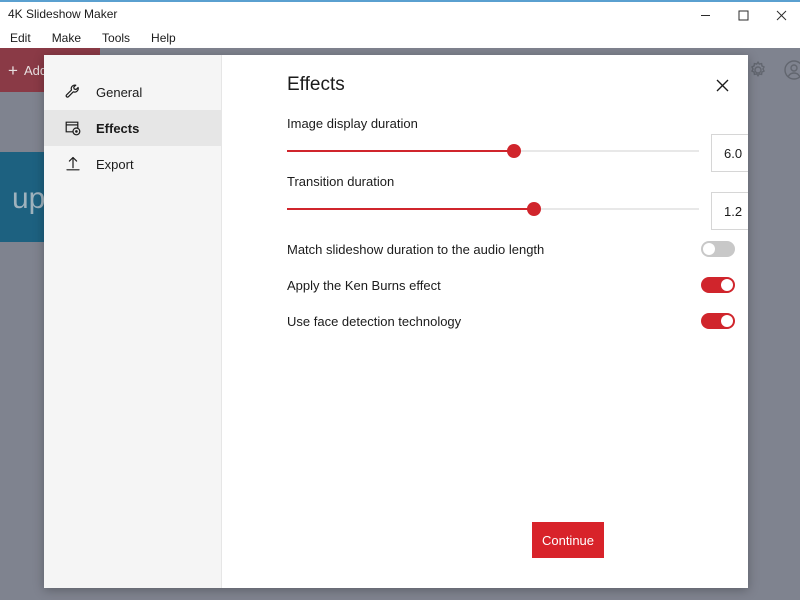 Image resolution: width=800 pixels, height=600 pixels. I want to click on setting-image-display-duration: Image display duration 6.0, so click(517, 144).